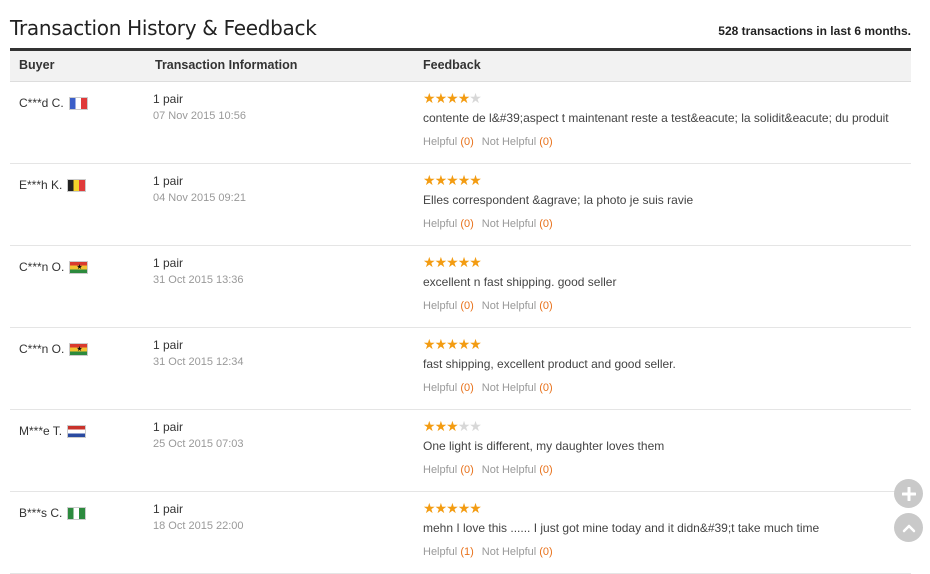 This screenshot has height=574, width=930. I want to click on buyer-cell: C***n O., so click(54, 267).